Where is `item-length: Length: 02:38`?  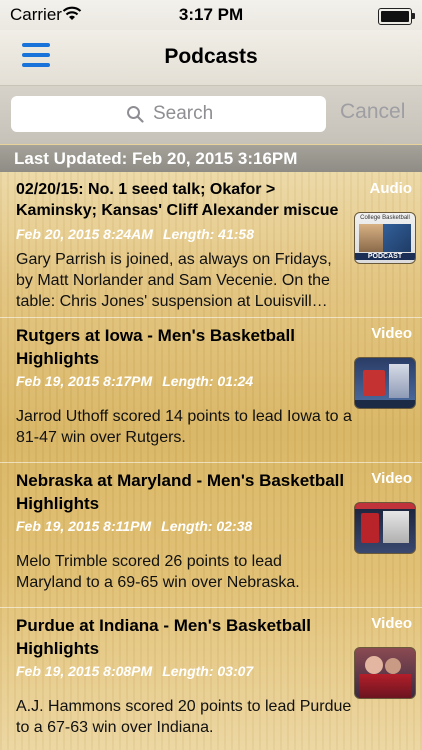
item-length: Length: 02:38 is located at coordinates (207, 526).